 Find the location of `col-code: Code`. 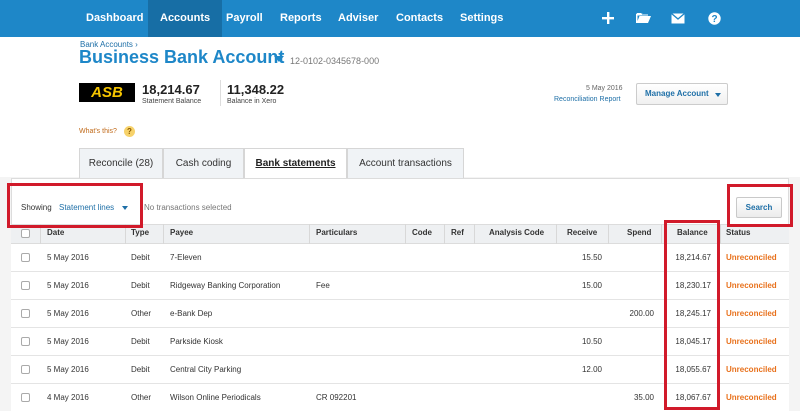

col-code: Code is located at coordinates (422, 232).